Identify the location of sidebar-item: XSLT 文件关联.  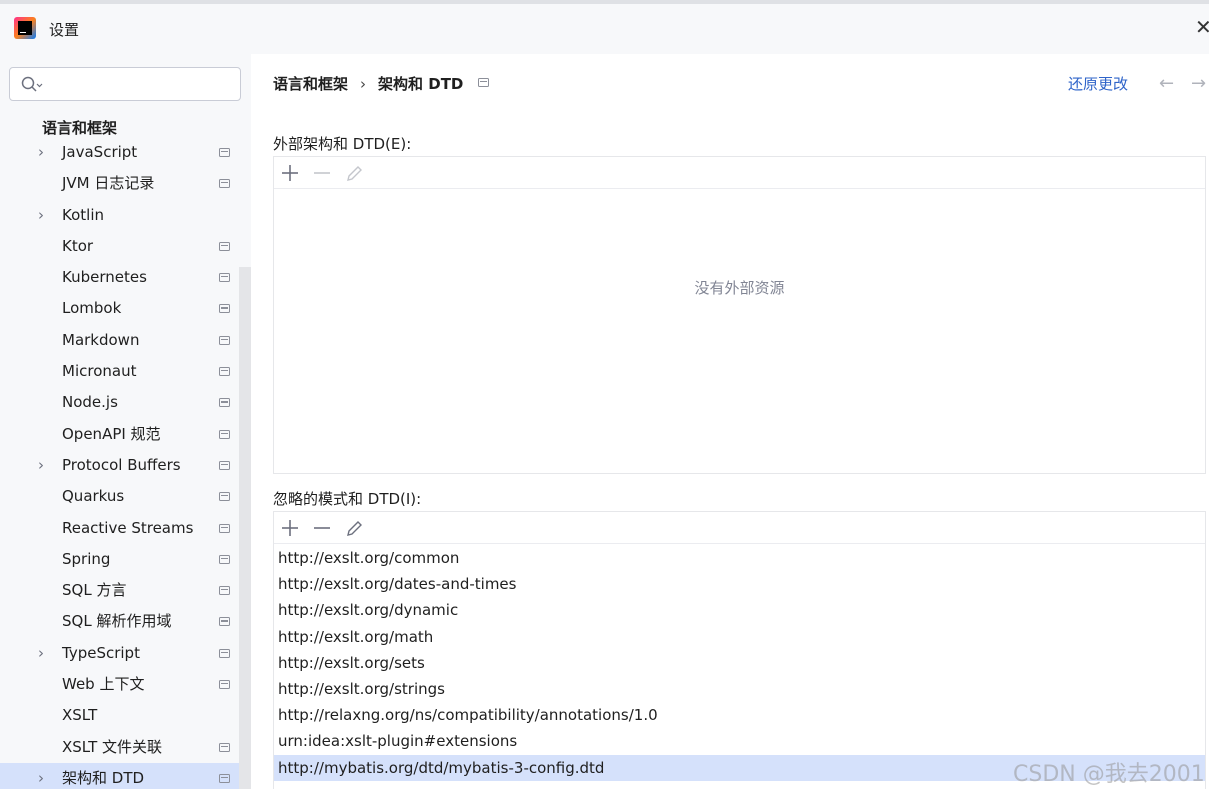
(125, 747).